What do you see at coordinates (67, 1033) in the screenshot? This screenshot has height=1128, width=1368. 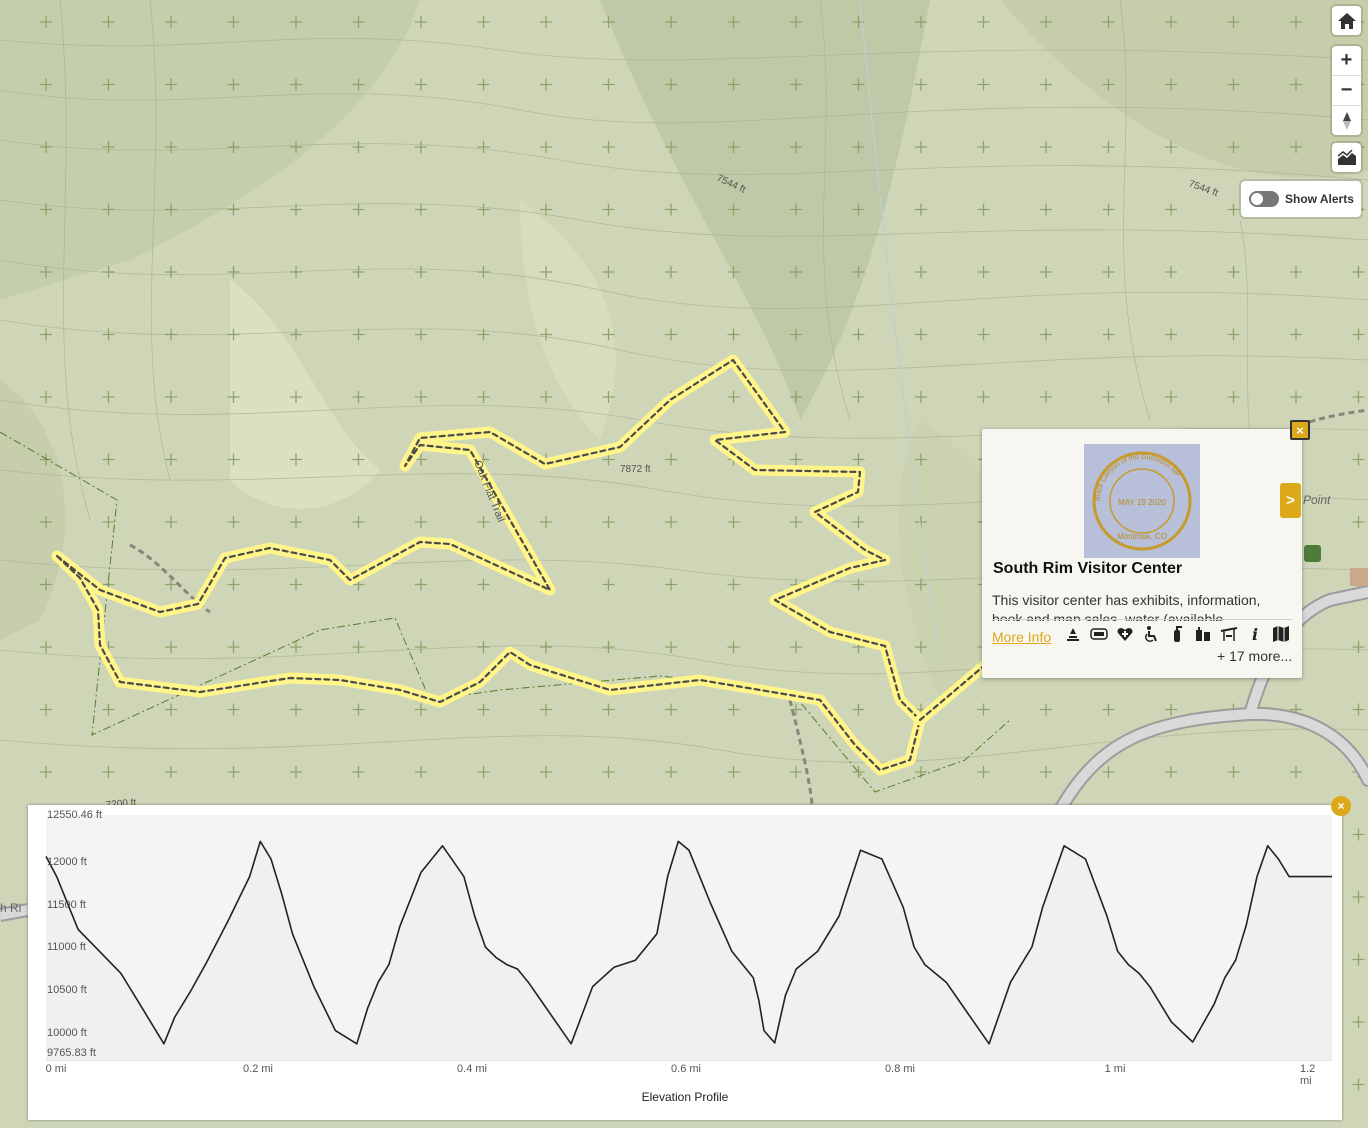 I see `y-tick-label: 10000 ft` at bounding box center [67, 1033].